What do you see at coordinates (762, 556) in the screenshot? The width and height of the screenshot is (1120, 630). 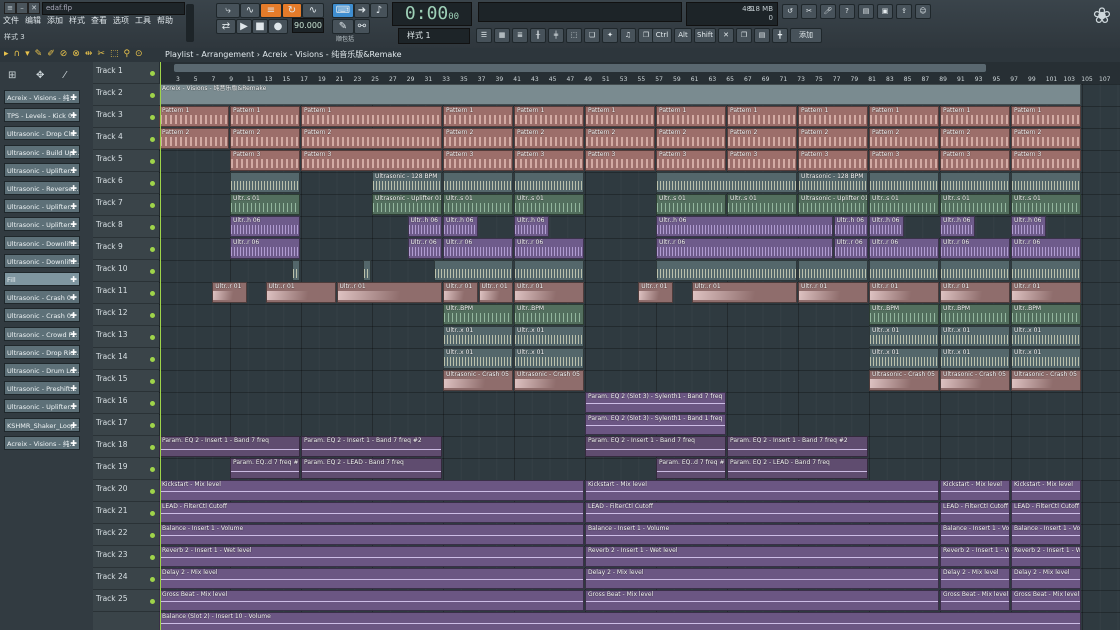 I see `playlist-clip: Reverb 2 - Insert 1 - Wet level` at bounding box center [762, 556].